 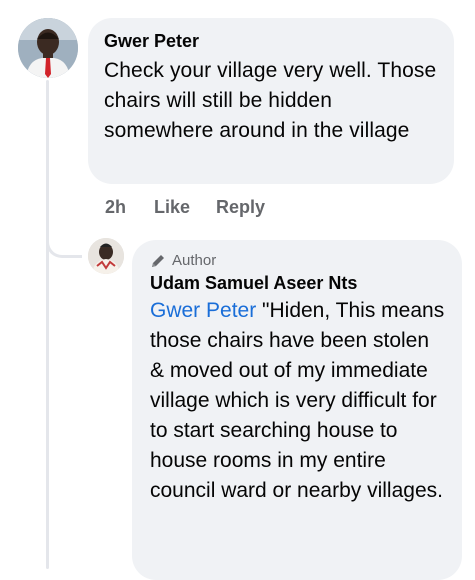 What do you see at coordinates (203, 310) in the screenshot?
I see `mention-link: Gwer Peter` at bounding box center [203, 310].